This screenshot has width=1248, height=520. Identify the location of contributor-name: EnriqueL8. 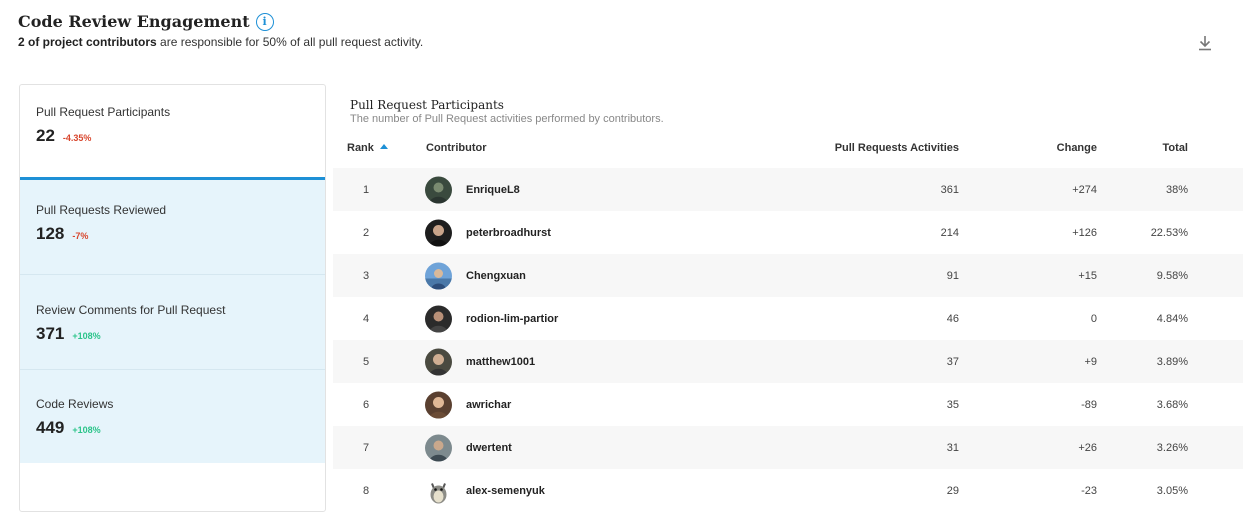
(493, 190).